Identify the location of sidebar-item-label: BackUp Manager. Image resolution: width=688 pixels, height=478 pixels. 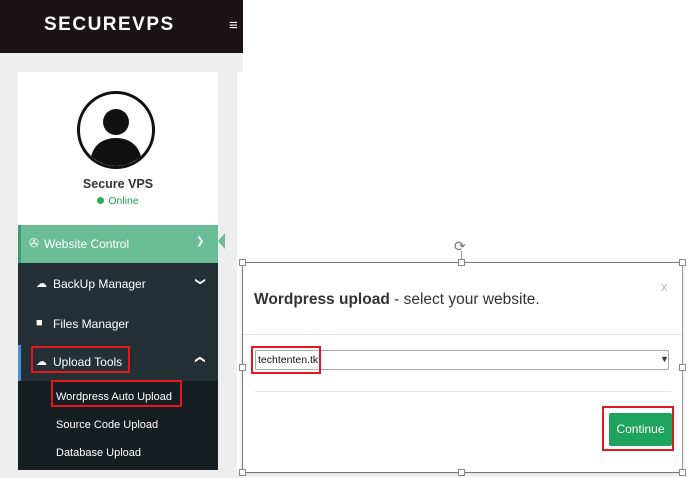
(99, 284).